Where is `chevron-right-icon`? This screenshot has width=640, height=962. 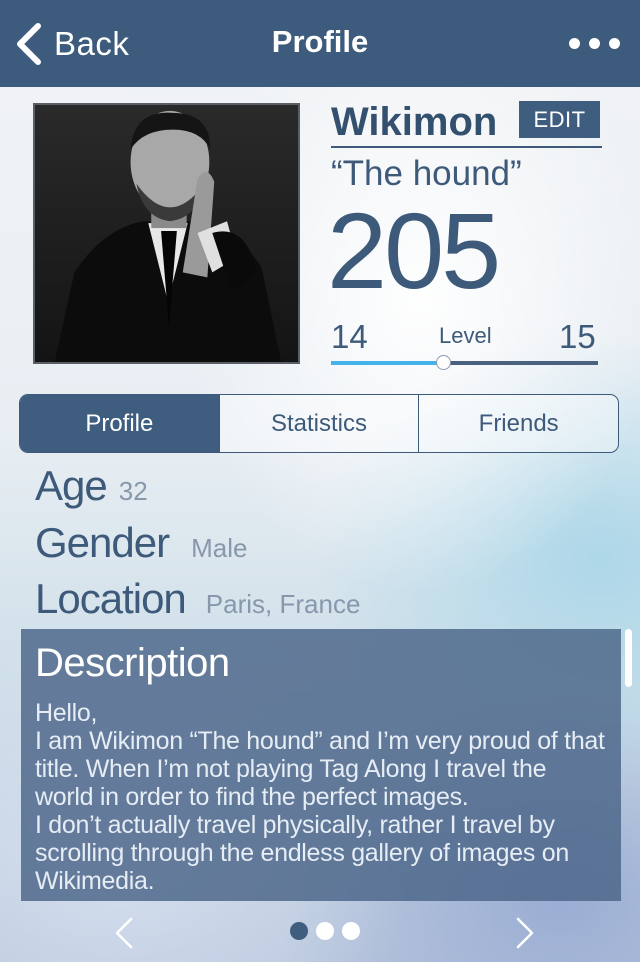 chevron-right-icon is located at coordinates (525, 933).